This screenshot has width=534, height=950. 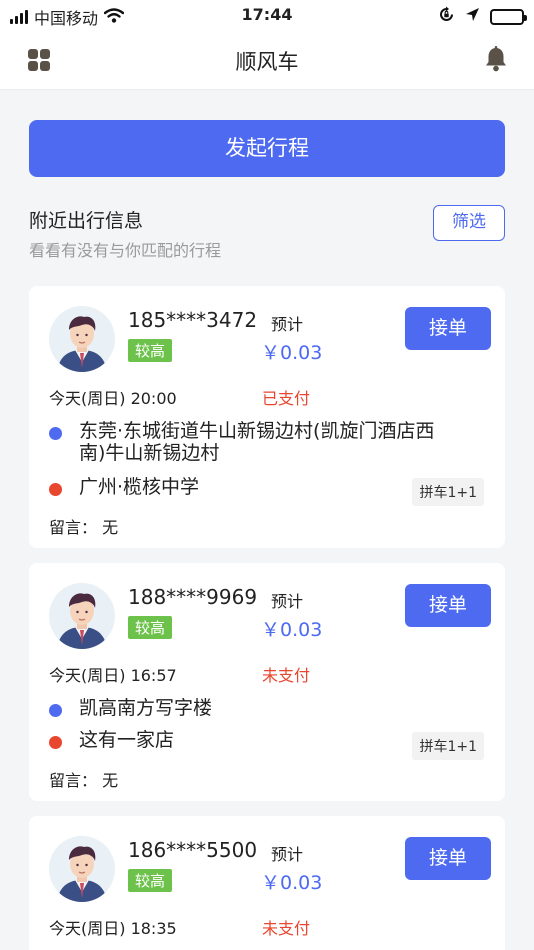 What do you see at coordinates (249, 708) in the screenshot?
I see `origin-row: 凯高南方写字楼` at bounding box center [249, 708].